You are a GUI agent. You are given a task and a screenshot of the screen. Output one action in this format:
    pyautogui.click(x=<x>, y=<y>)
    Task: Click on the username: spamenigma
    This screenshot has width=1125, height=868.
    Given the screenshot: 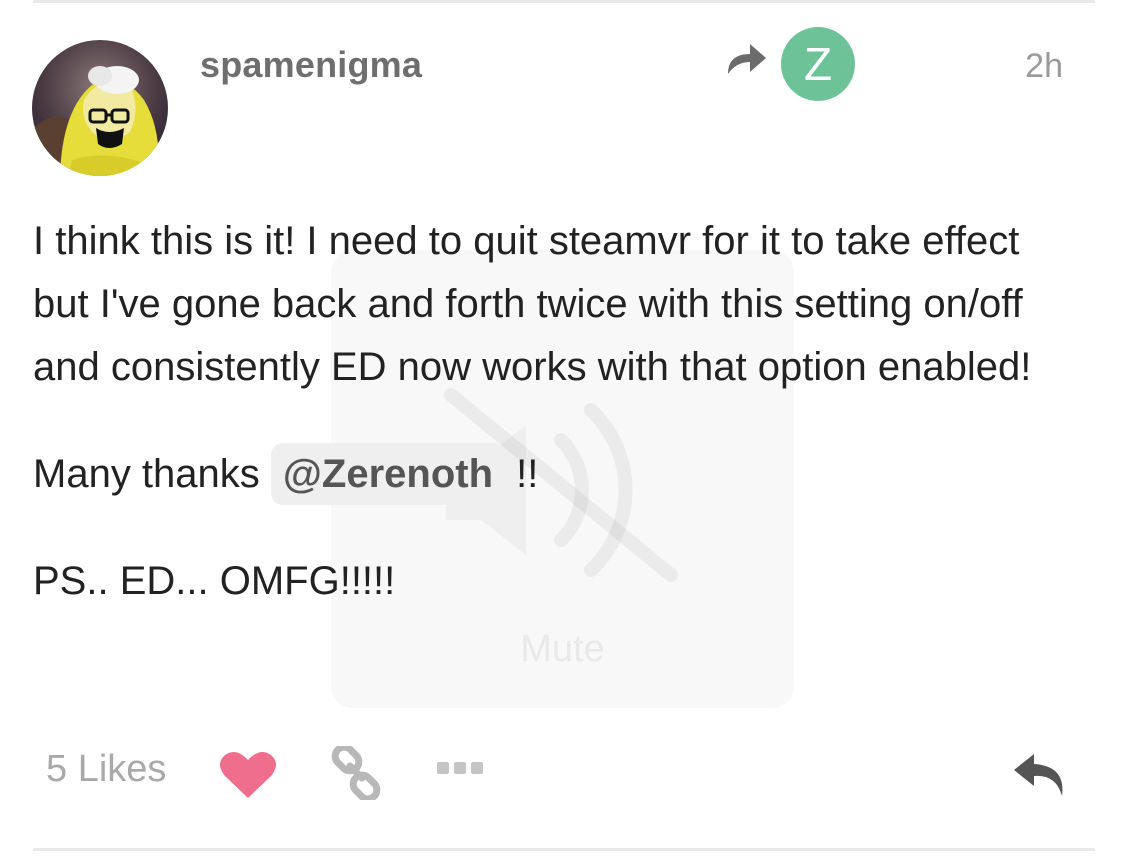 What is the action you would take?
    pyautogui.click(x=311, y=65)
    